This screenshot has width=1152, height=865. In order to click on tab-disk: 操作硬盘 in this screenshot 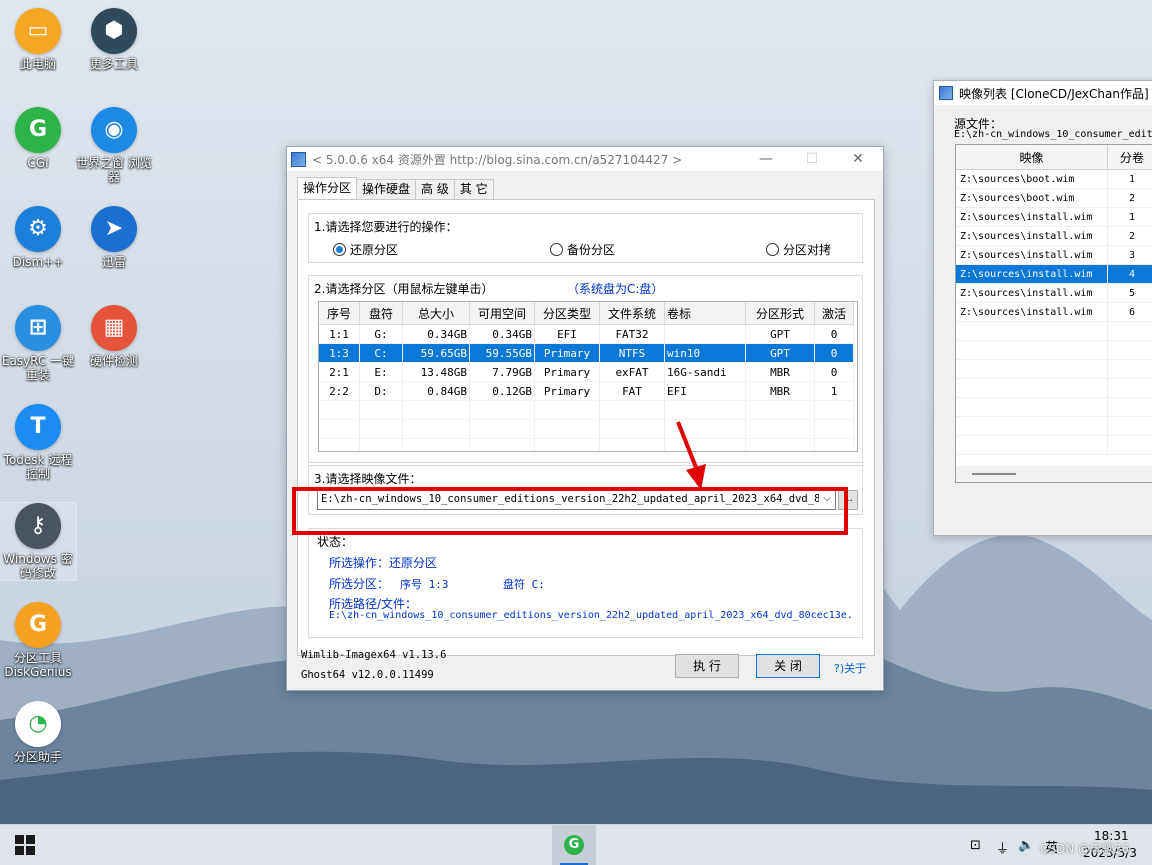, I will do `click(386, 189)`.